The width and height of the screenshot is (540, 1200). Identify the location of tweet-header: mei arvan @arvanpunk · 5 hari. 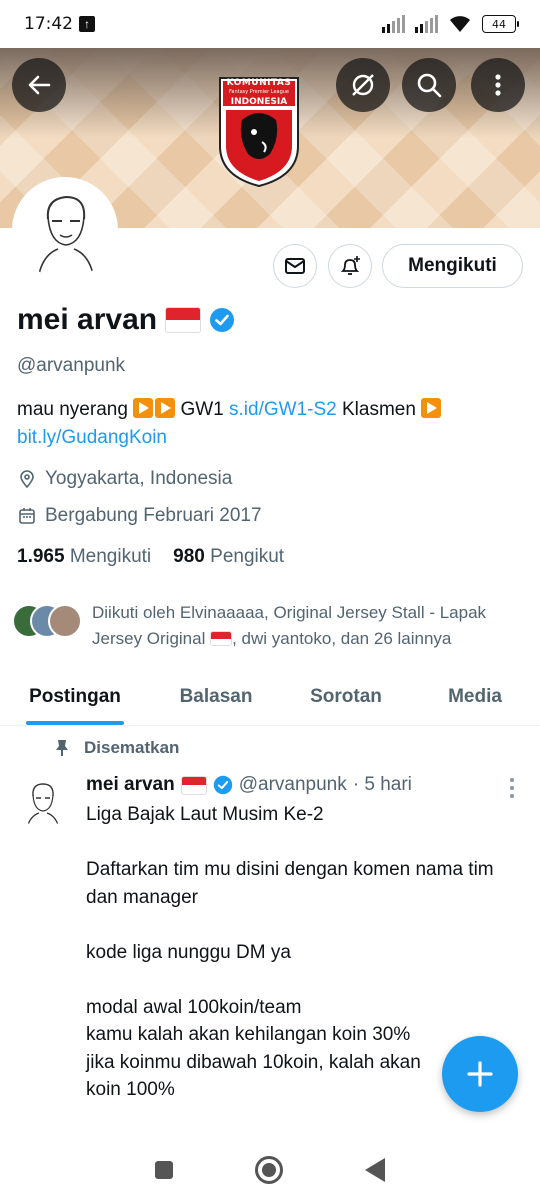
(249, 785).